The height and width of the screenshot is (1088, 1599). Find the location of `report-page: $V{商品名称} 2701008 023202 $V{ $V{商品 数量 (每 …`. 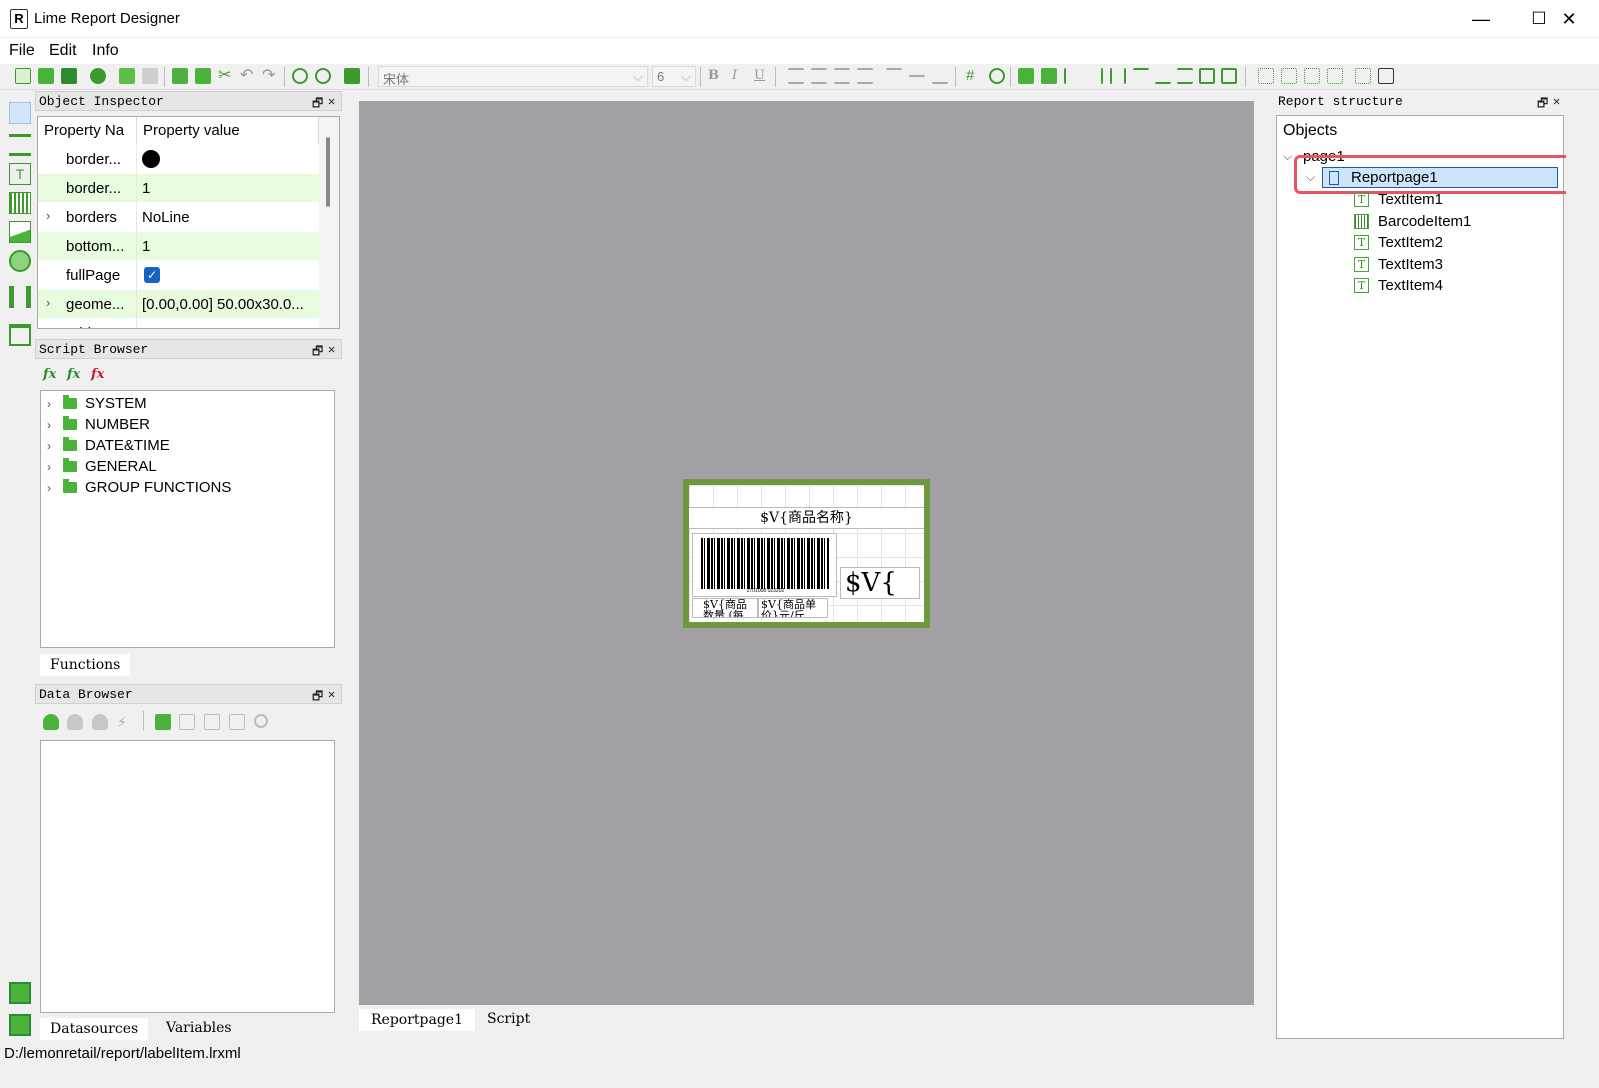

report-page: $V{商品名称} 2701008 023202 $V{ $V{商品 数量 (每 … is located at coordinates (806, 553).